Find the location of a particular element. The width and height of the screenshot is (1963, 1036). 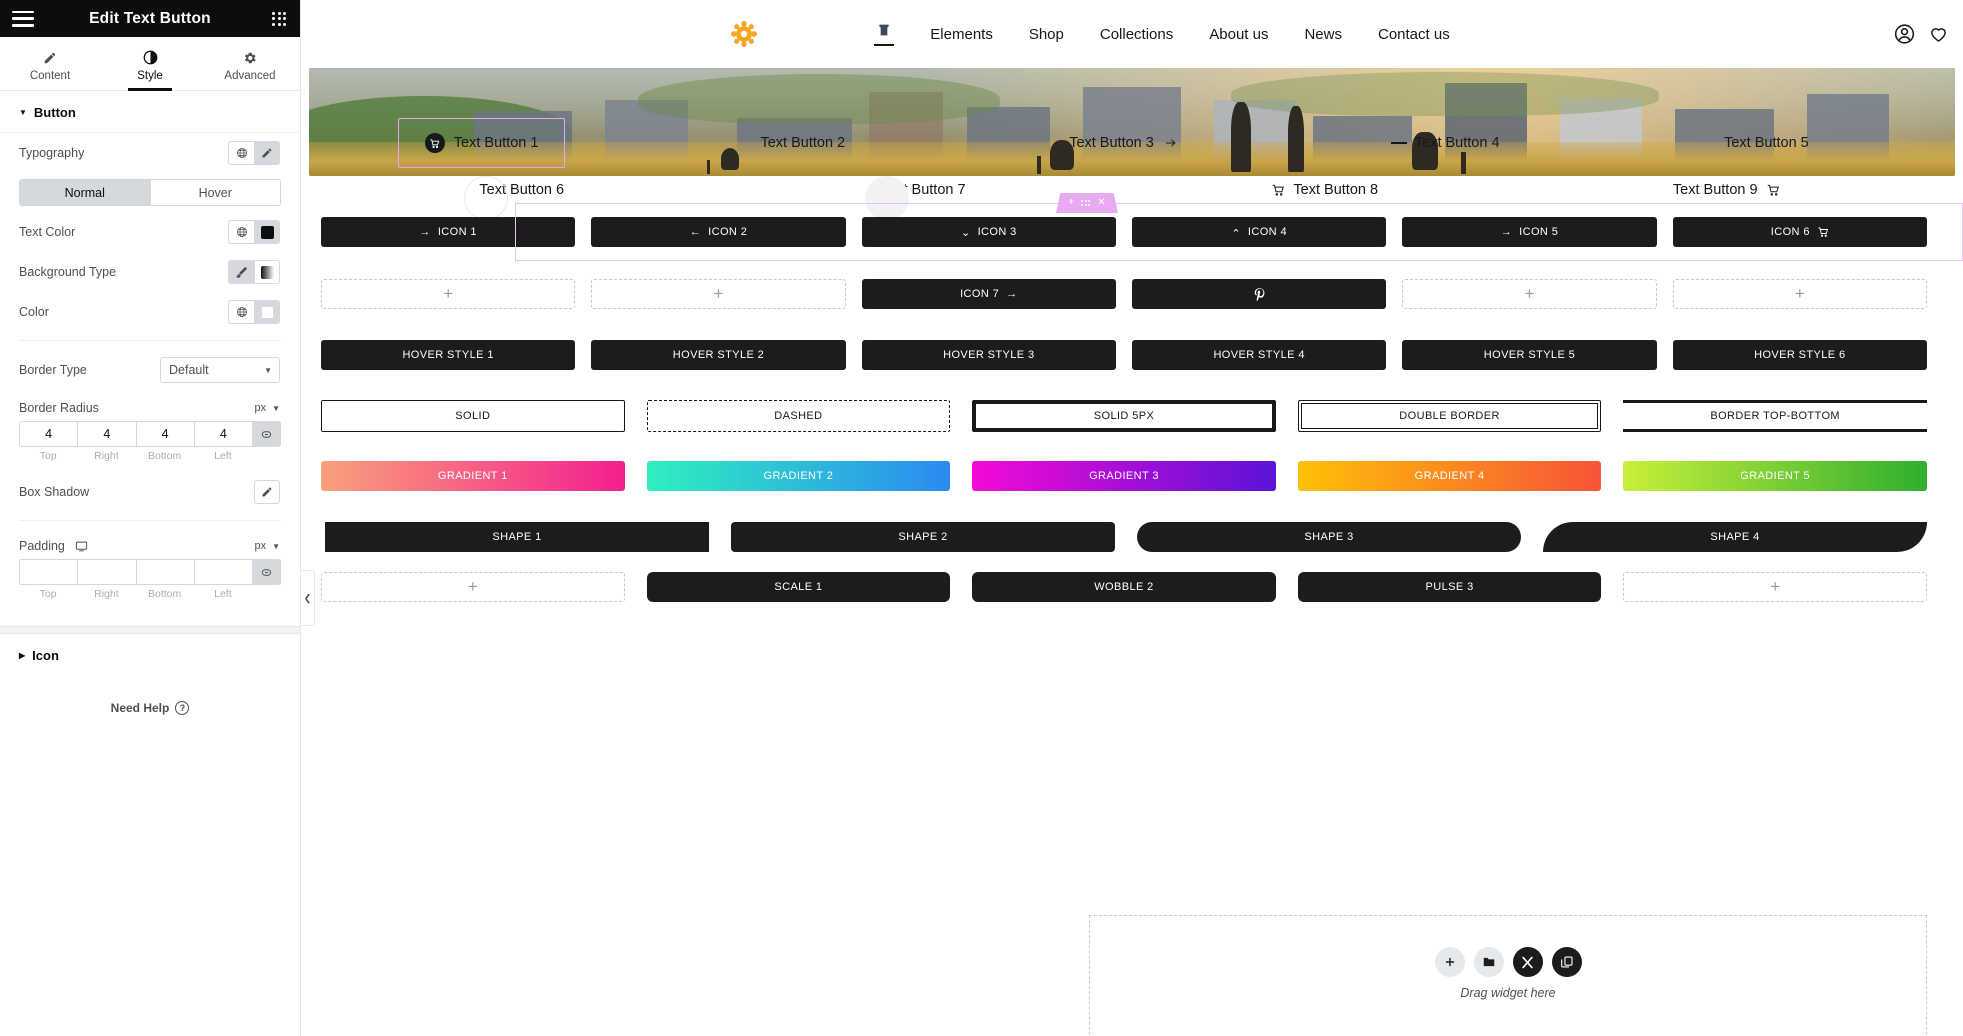

hover-style-3: HOVER STYLE 3 is located at coordinates (988, 355).